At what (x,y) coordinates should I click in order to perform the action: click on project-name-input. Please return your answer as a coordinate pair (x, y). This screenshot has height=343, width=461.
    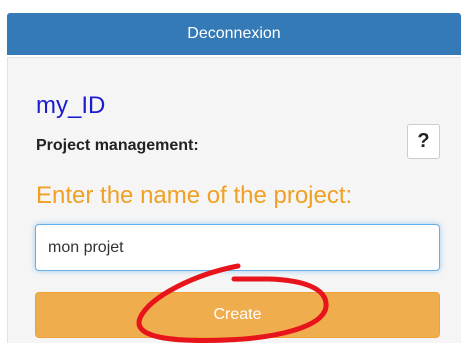
    Looking at the image, I should click on (237, 247).